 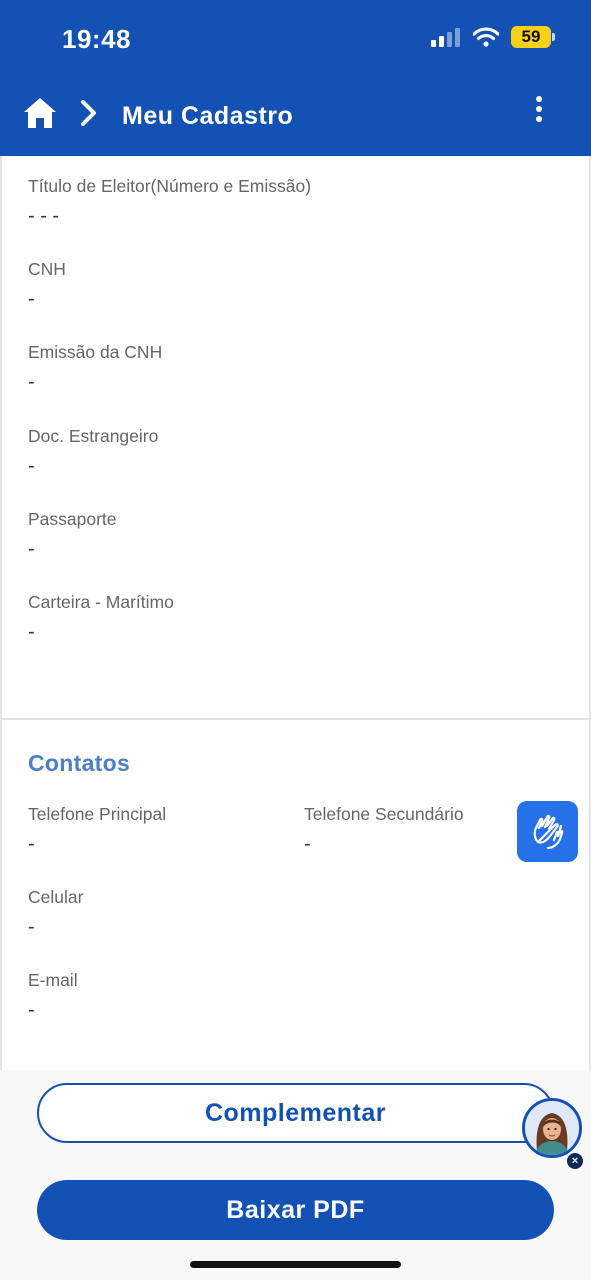 I want to click on assistant-avatar, so click(x=552, y=1128).